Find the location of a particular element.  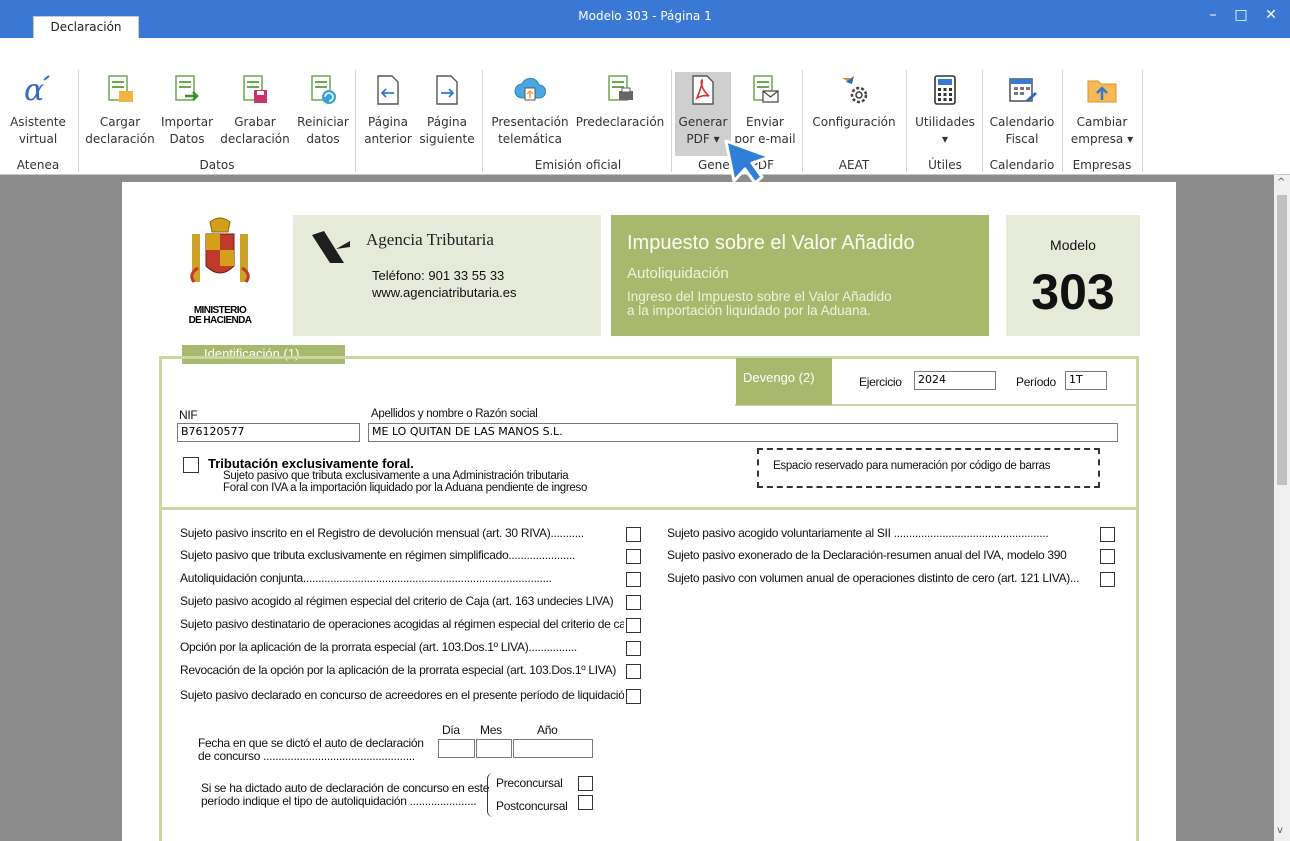

ministerio-line-2: DE HACIENDA is located at coordinates (220, 320).